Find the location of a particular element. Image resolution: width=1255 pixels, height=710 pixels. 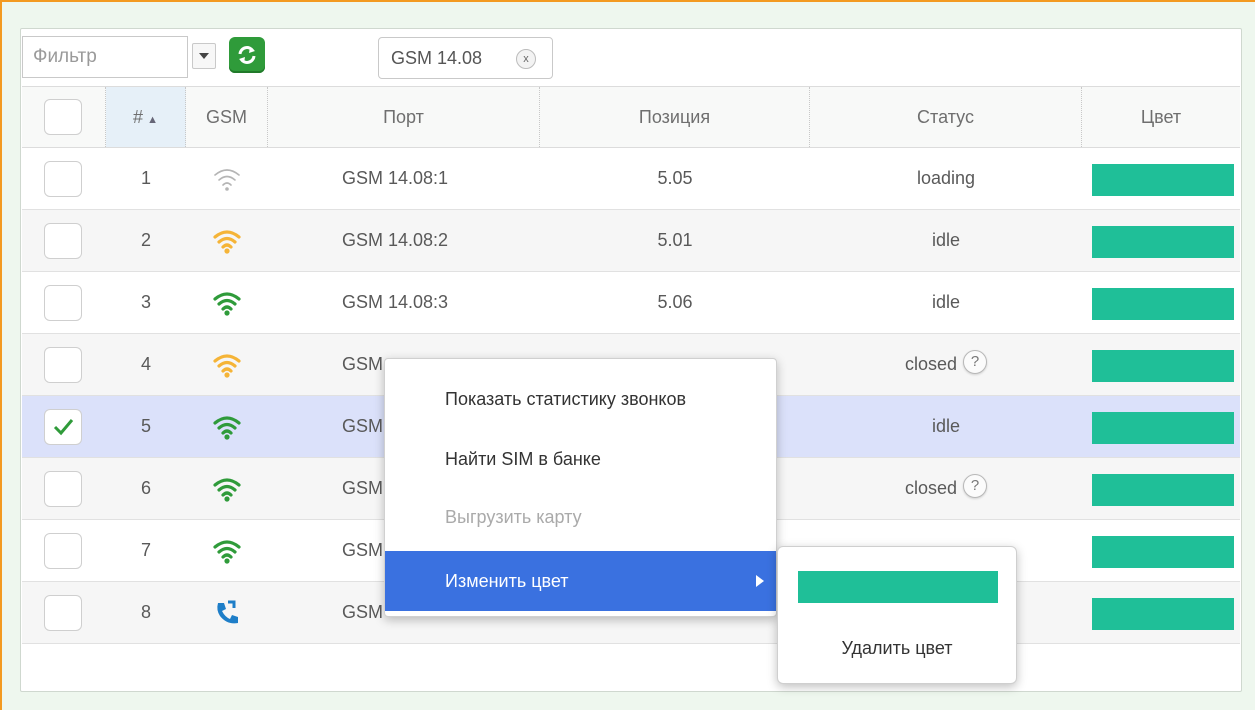

refresh-button is located at coordinates (247, 55).